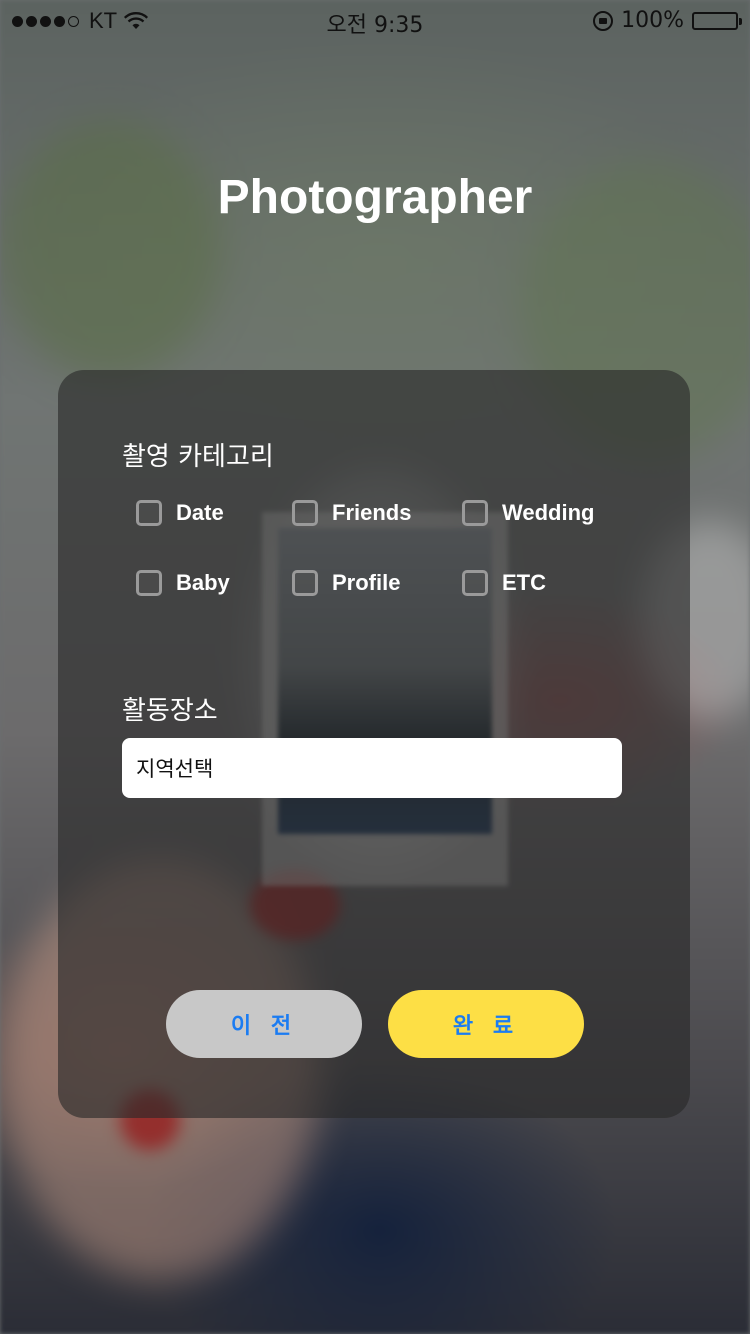 This screenshot has width=750, height=1334. Describe the element at coordinates (375, 197) in the screenshot. I see `page-title: Photographer` at that location.